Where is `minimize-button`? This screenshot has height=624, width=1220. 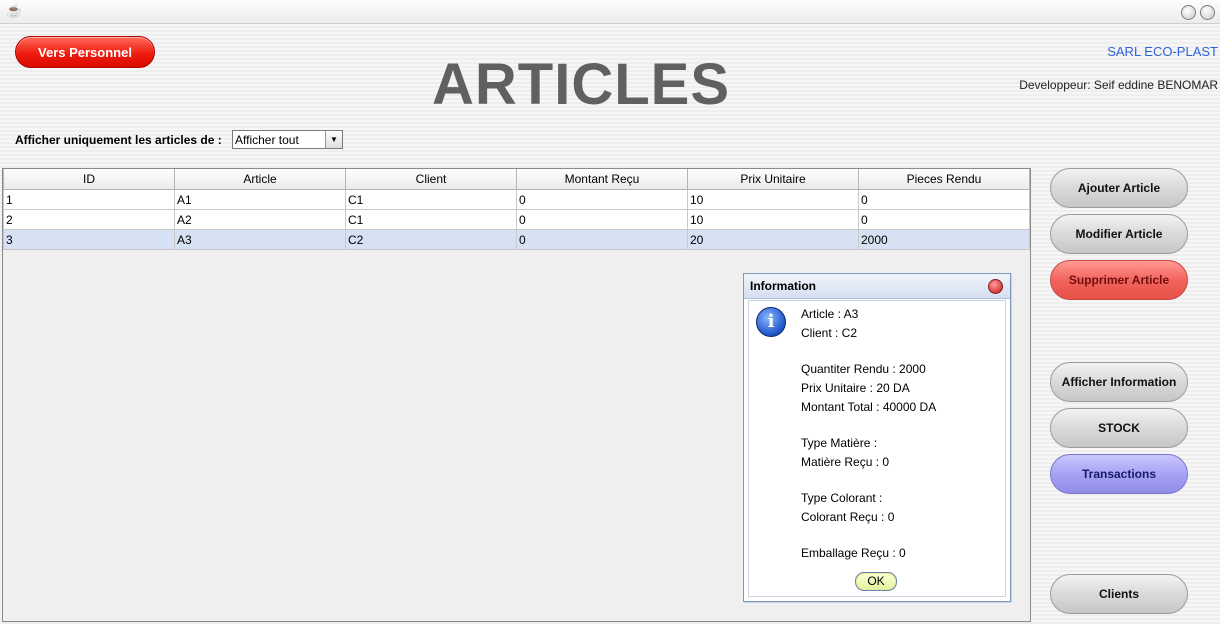 minimize-button is located at coordinates (1188, 12).